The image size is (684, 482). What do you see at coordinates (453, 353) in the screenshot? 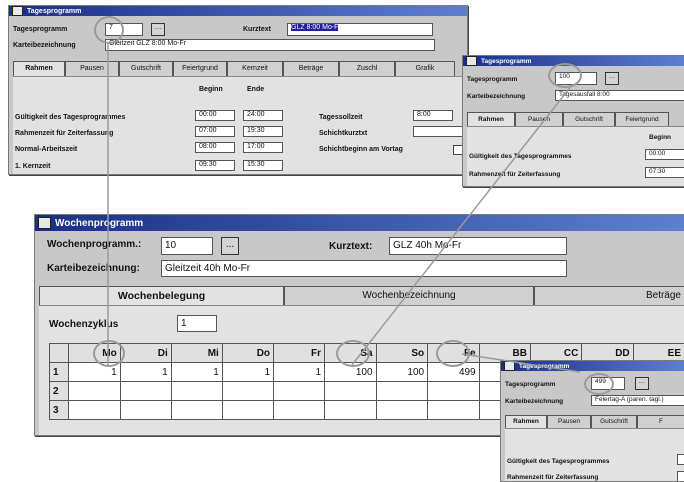
I see `highlight-circle-fe` at bounding box center [453, 353].